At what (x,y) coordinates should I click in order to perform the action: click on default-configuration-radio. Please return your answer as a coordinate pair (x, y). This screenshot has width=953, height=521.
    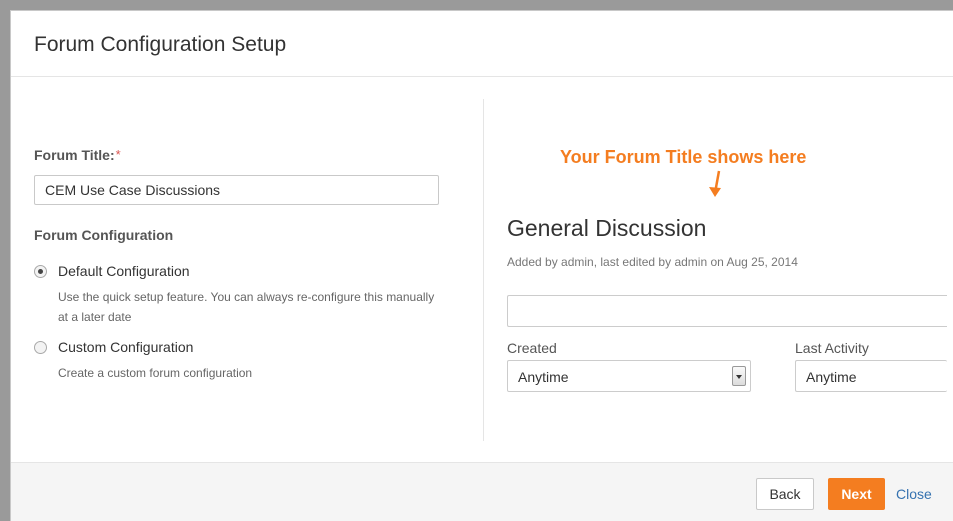
    Looking at the image, I should click on (40, 271).